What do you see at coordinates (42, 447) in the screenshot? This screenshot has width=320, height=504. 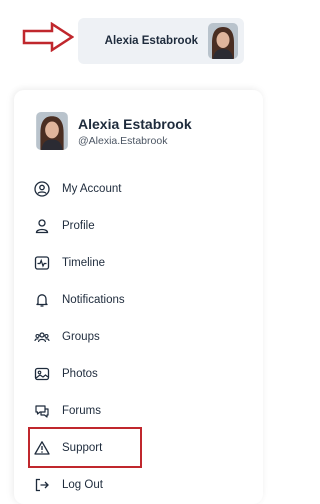 I see `warning-icon` at bounding box center [42, 447].